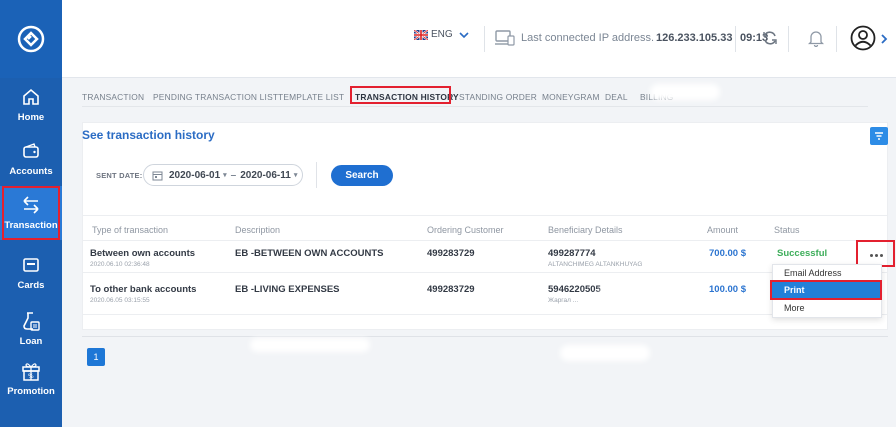 Image resolution: width=896 pixels, height=427 pixels. I want to click on column-header-type: Type of transaction, so click(130, 230).